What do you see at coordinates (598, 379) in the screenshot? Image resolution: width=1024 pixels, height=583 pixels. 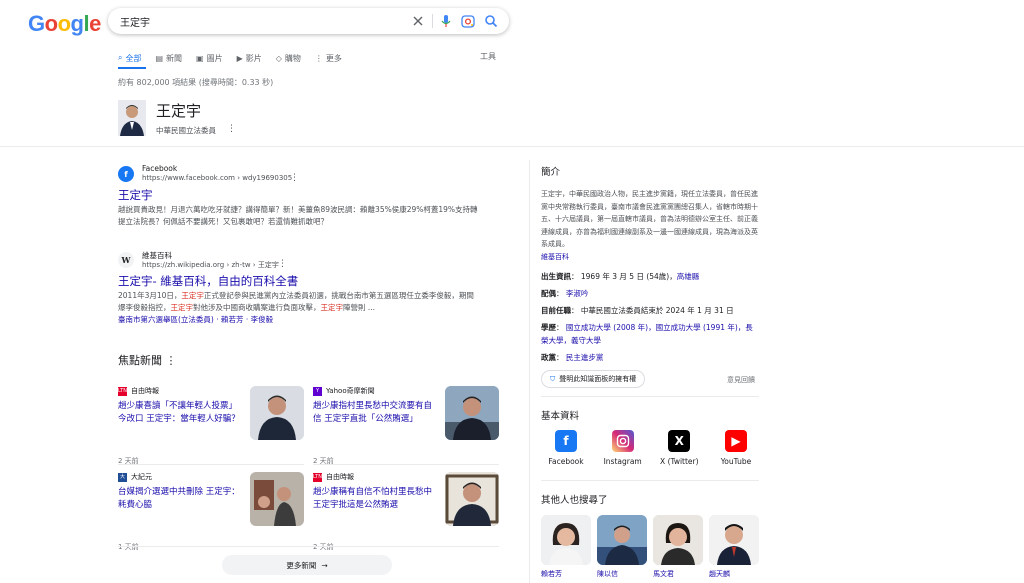 I see `button-label: 聲明此知識面板的擁有權` at bounding box center [598, 379].